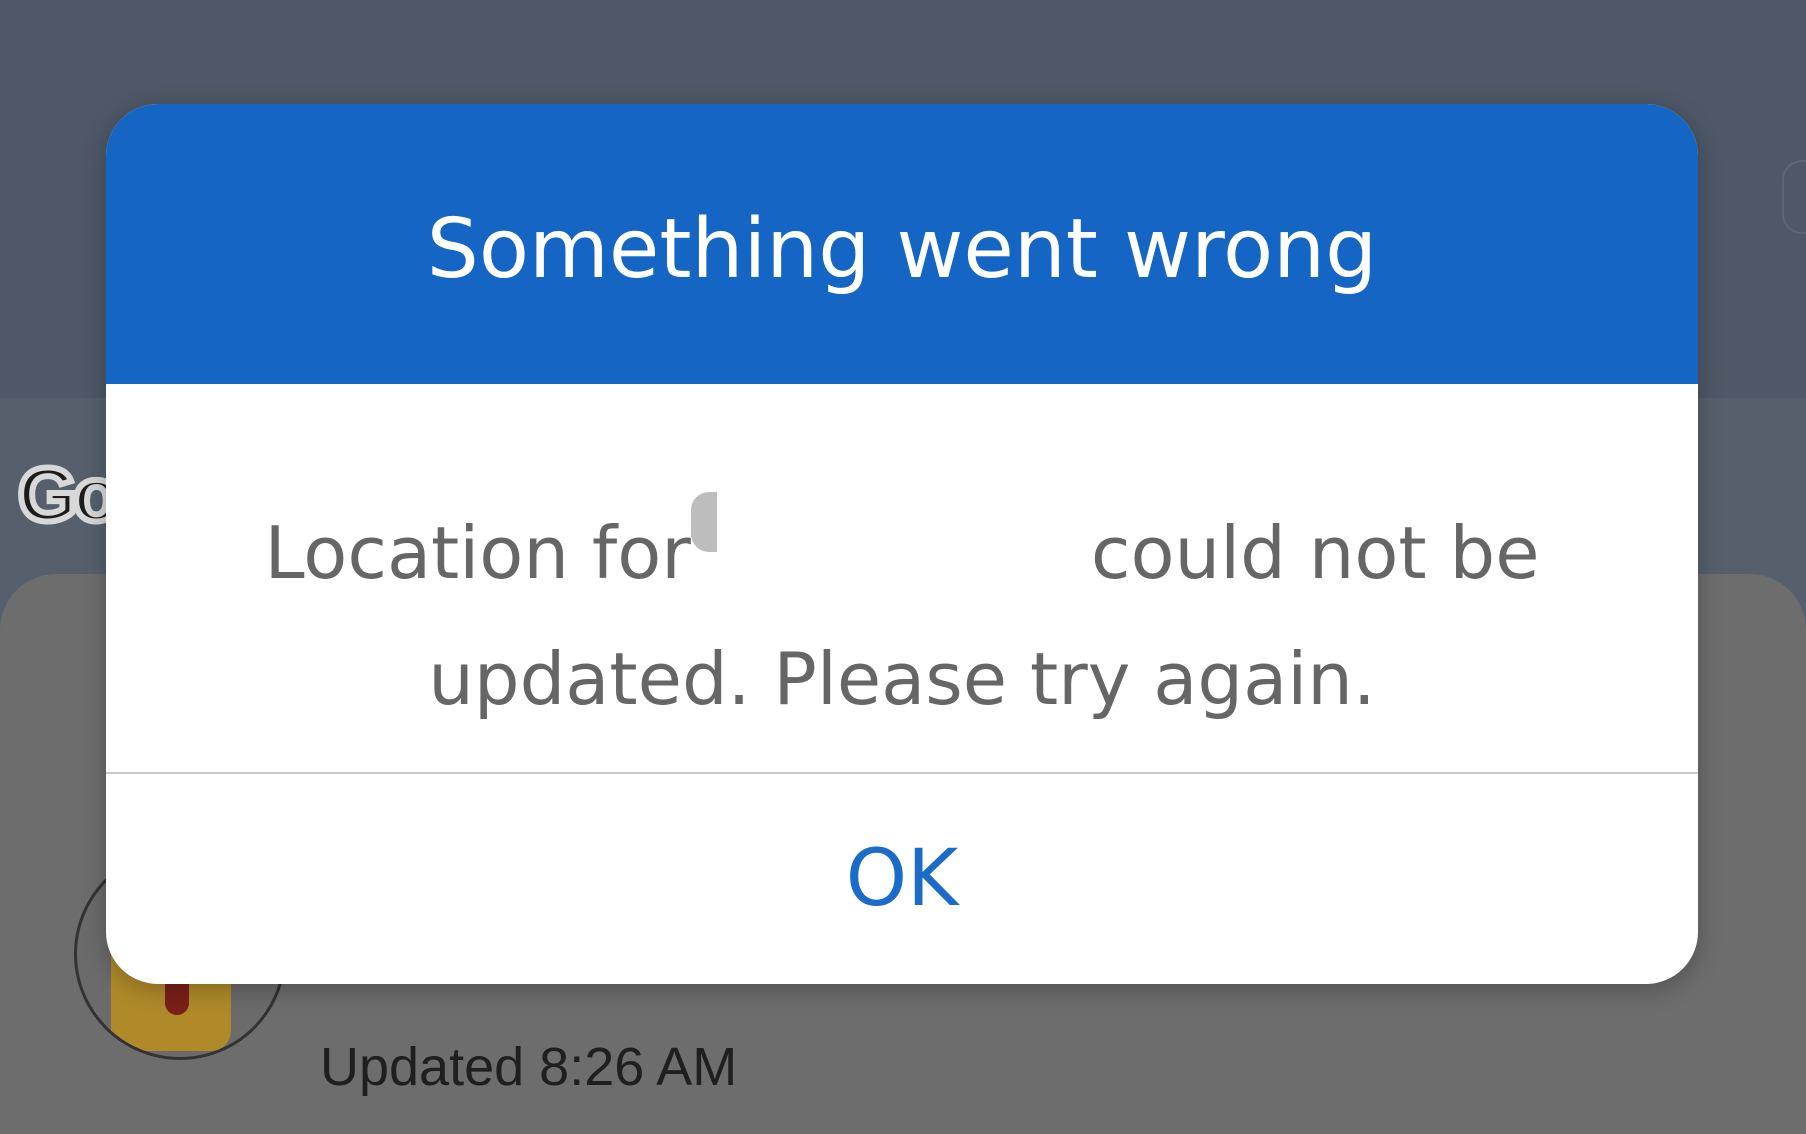  Describe the element at coordinates (529, 1067) in the screenshot. I see `updated-timestamp: Updated 8:26 AM` at that location.